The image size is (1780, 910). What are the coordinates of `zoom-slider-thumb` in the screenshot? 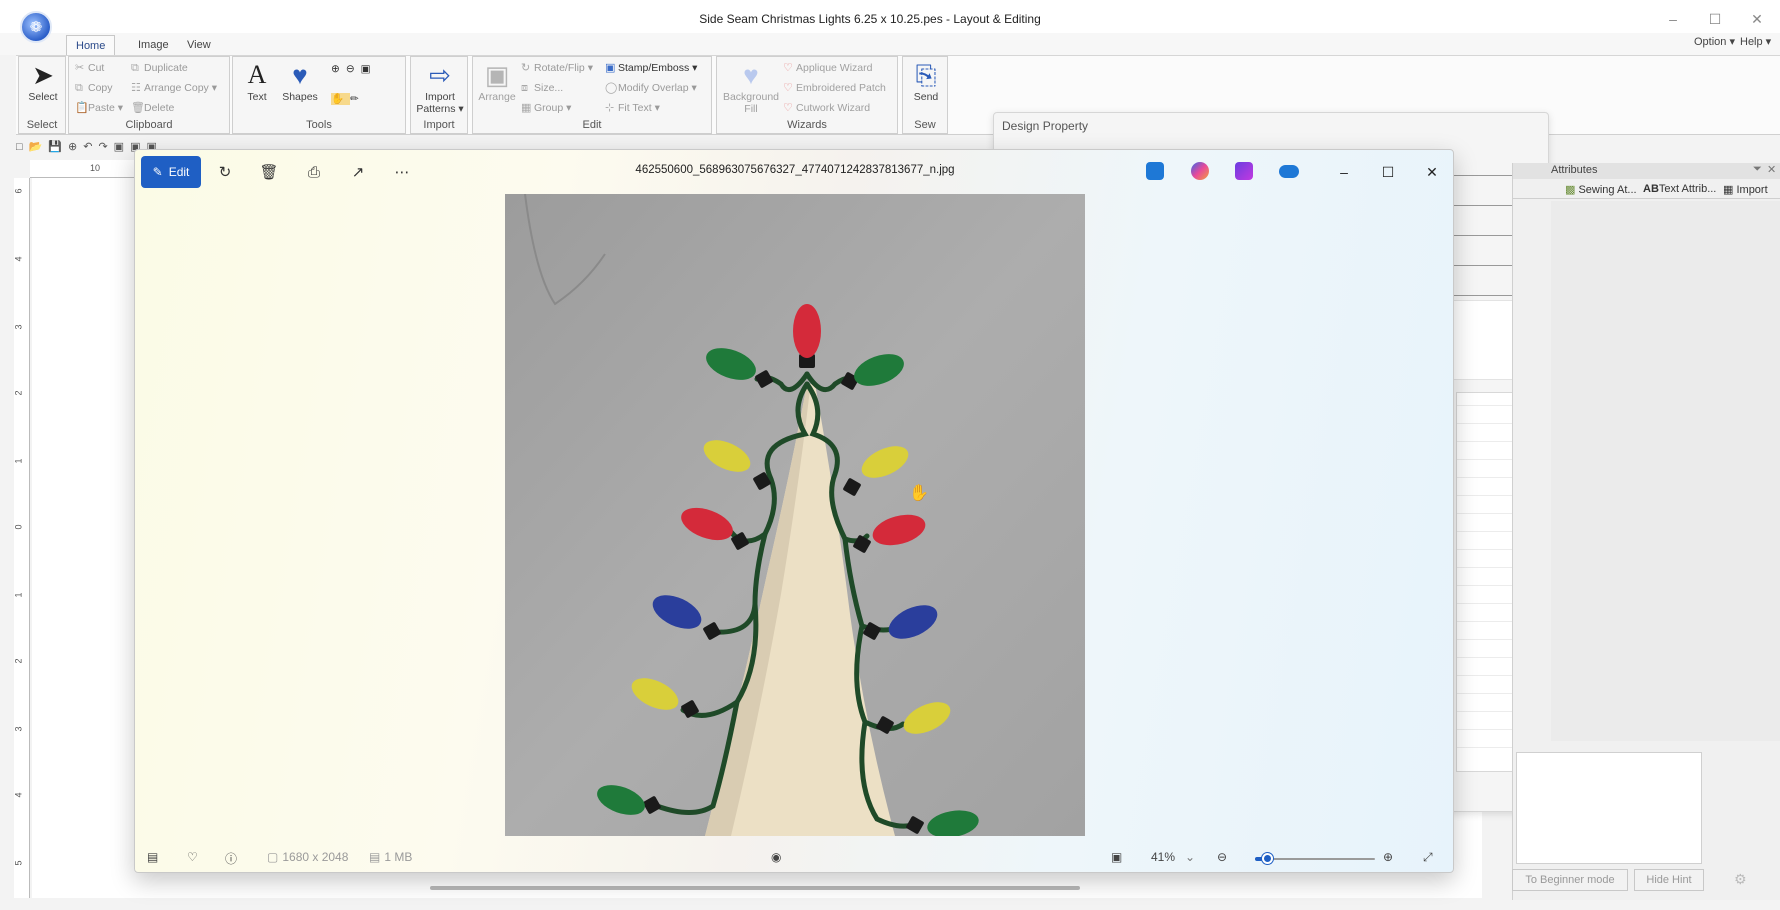 It's located at (1267, 858).